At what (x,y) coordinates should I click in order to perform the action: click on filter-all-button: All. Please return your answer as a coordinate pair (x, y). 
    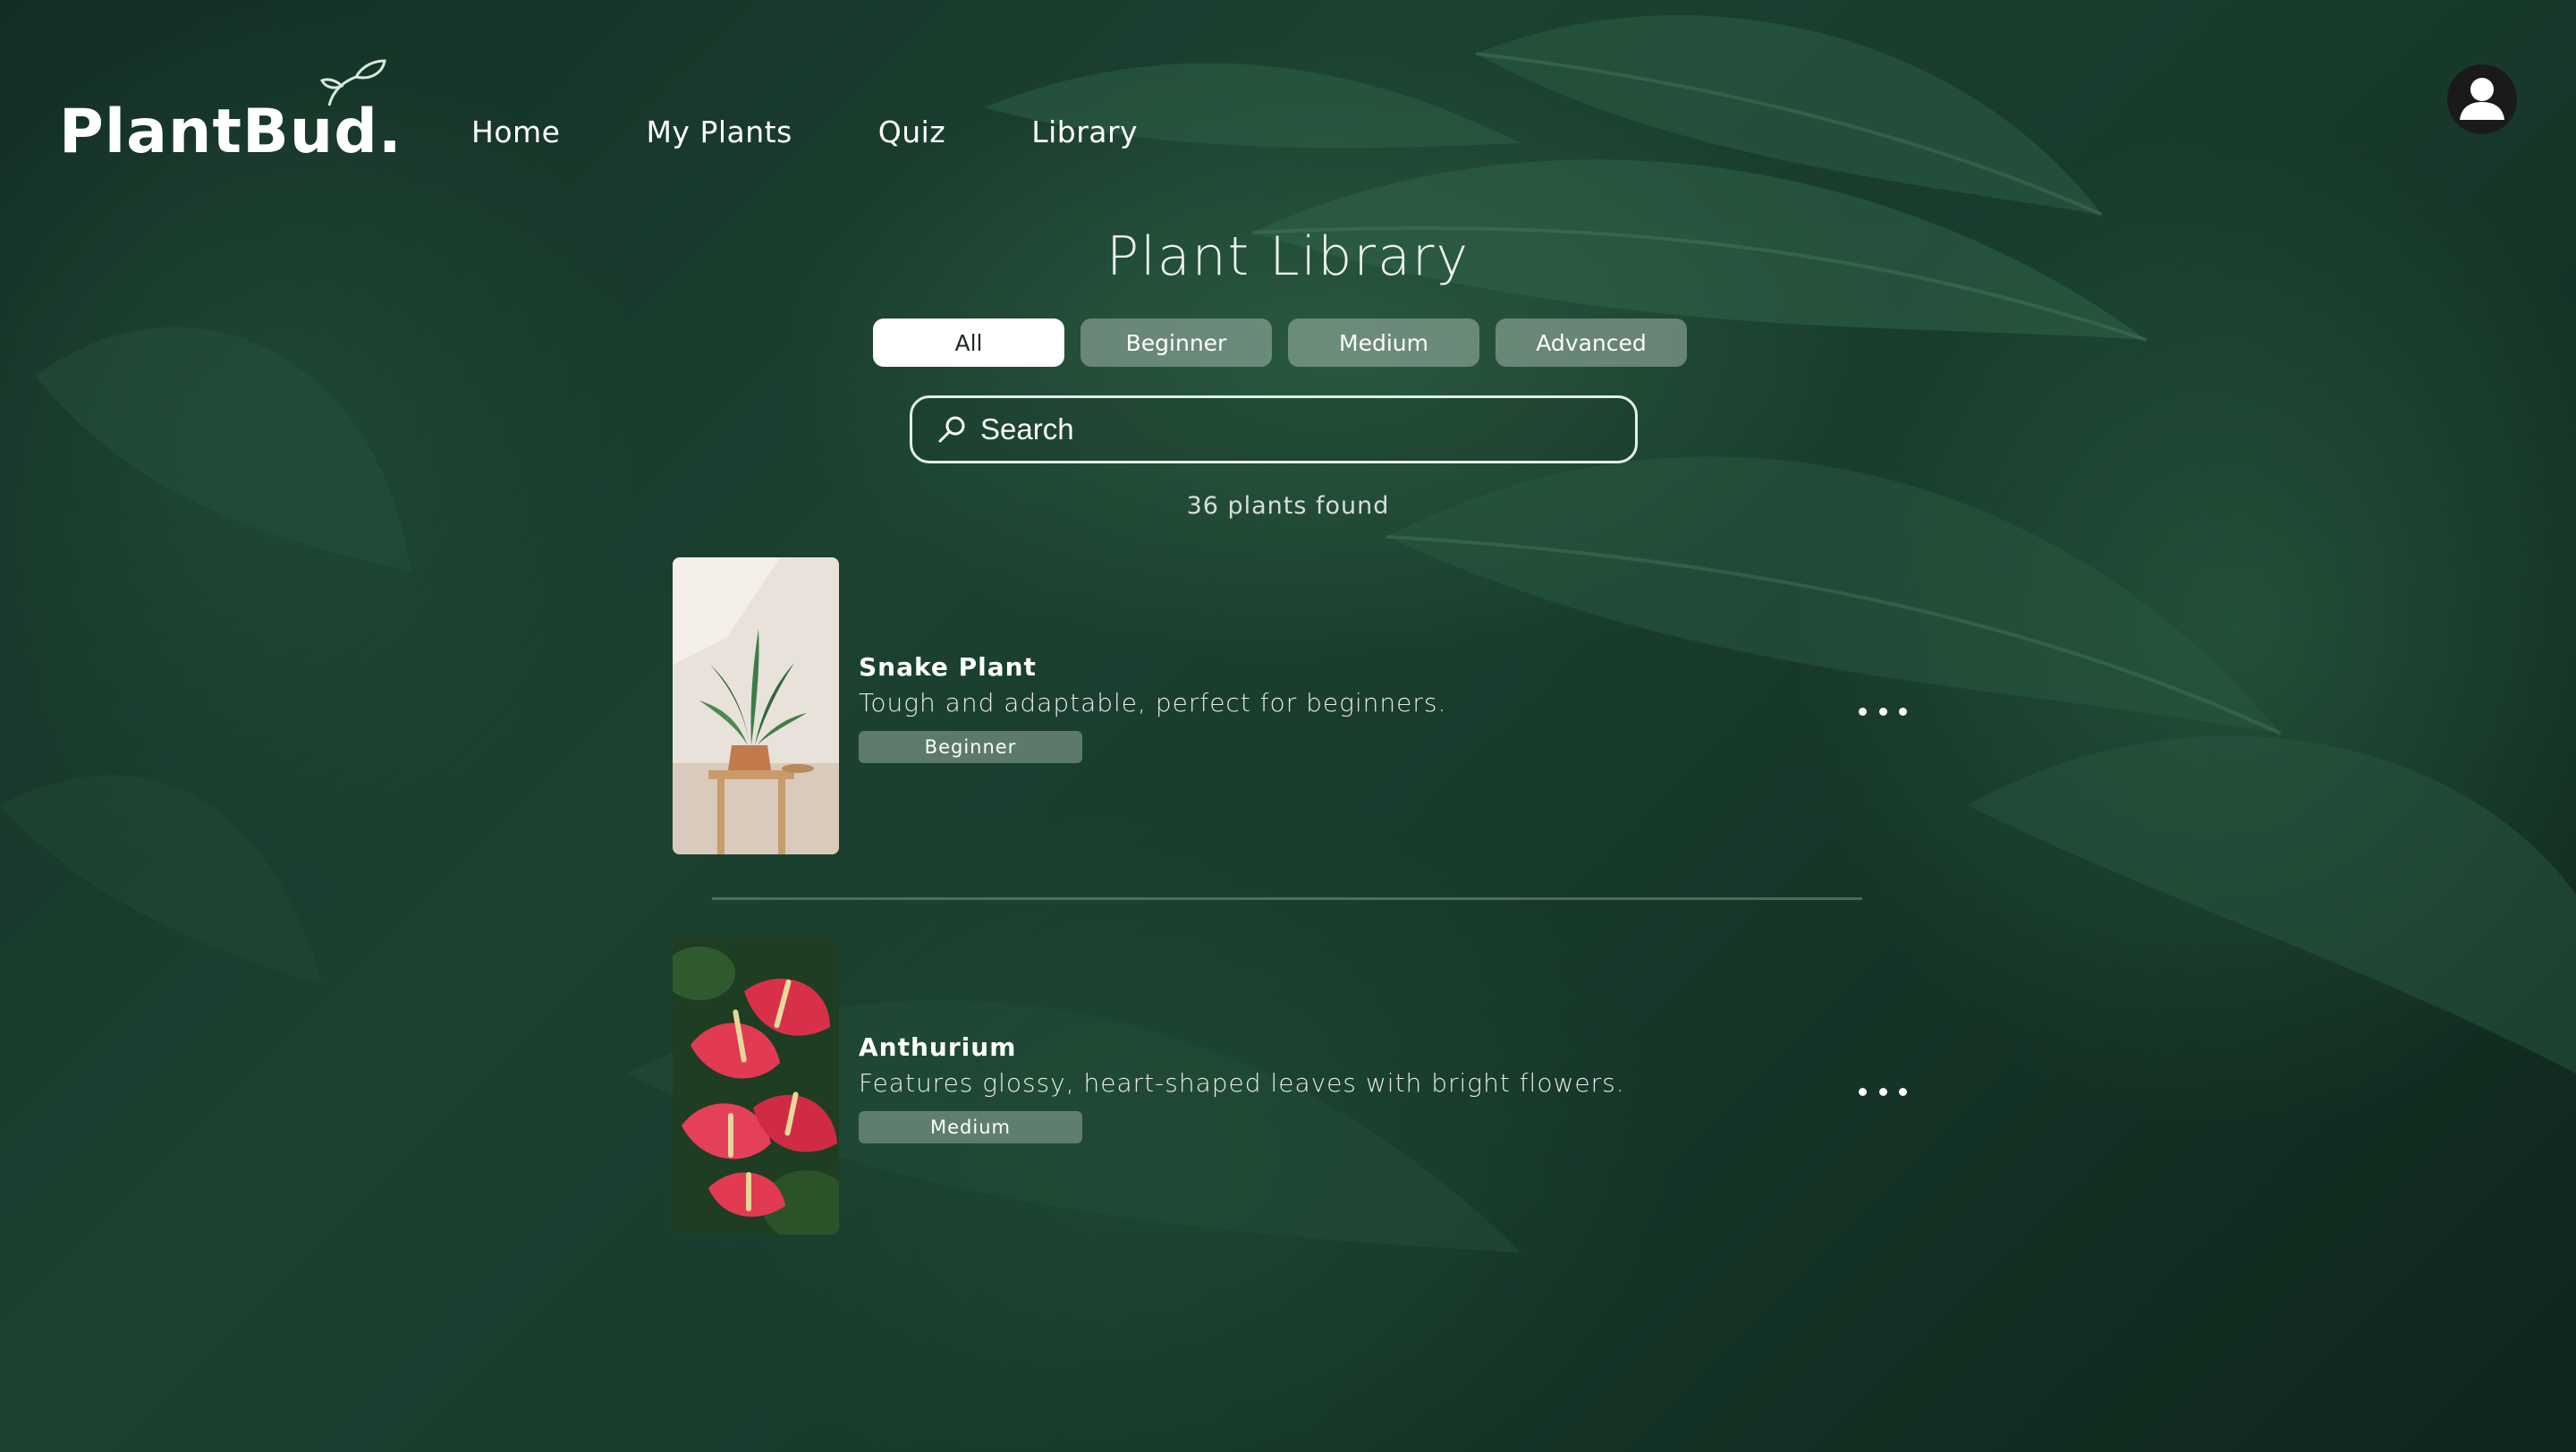
    Looking at the image, I should click on (968, 342).